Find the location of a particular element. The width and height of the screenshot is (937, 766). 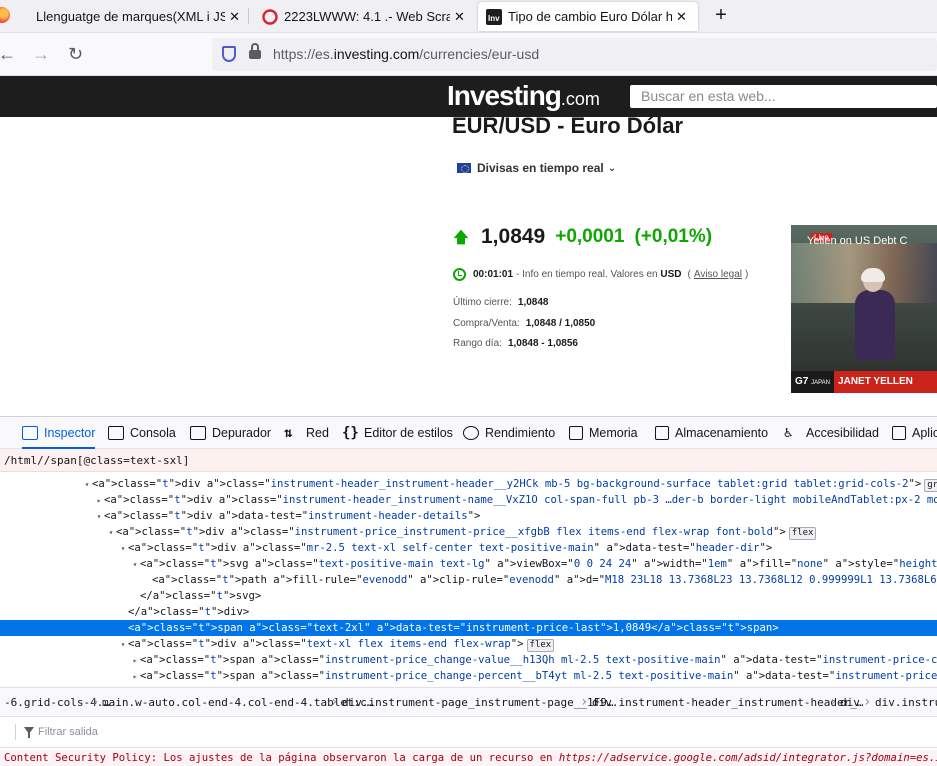

tab-accessibility: ♿ Accesibilidad is located at coordinates (831, 433).